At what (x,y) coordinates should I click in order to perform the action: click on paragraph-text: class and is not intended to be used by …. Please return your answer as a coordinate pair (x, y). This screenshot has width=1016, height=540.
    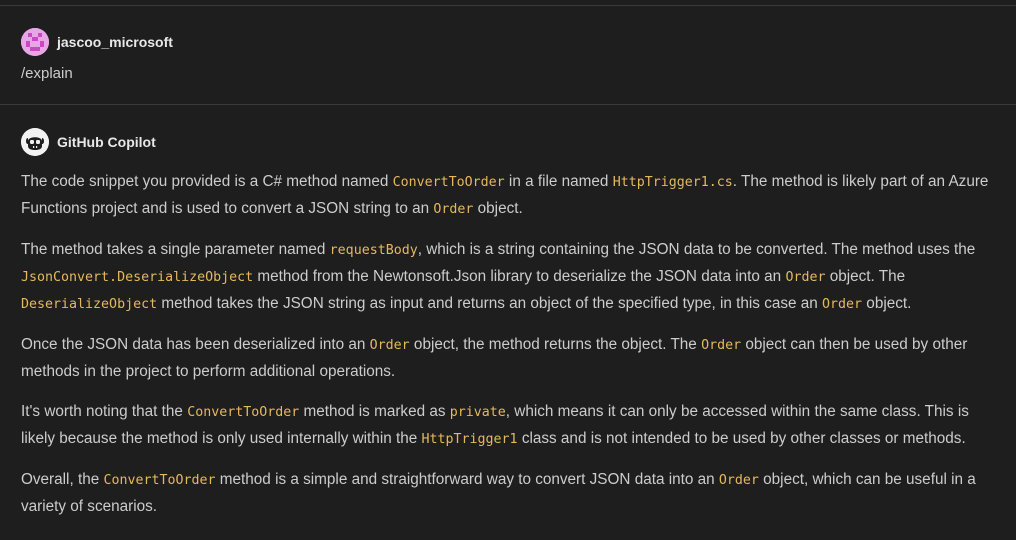
    Looking at the image, I should click on (741, 438).